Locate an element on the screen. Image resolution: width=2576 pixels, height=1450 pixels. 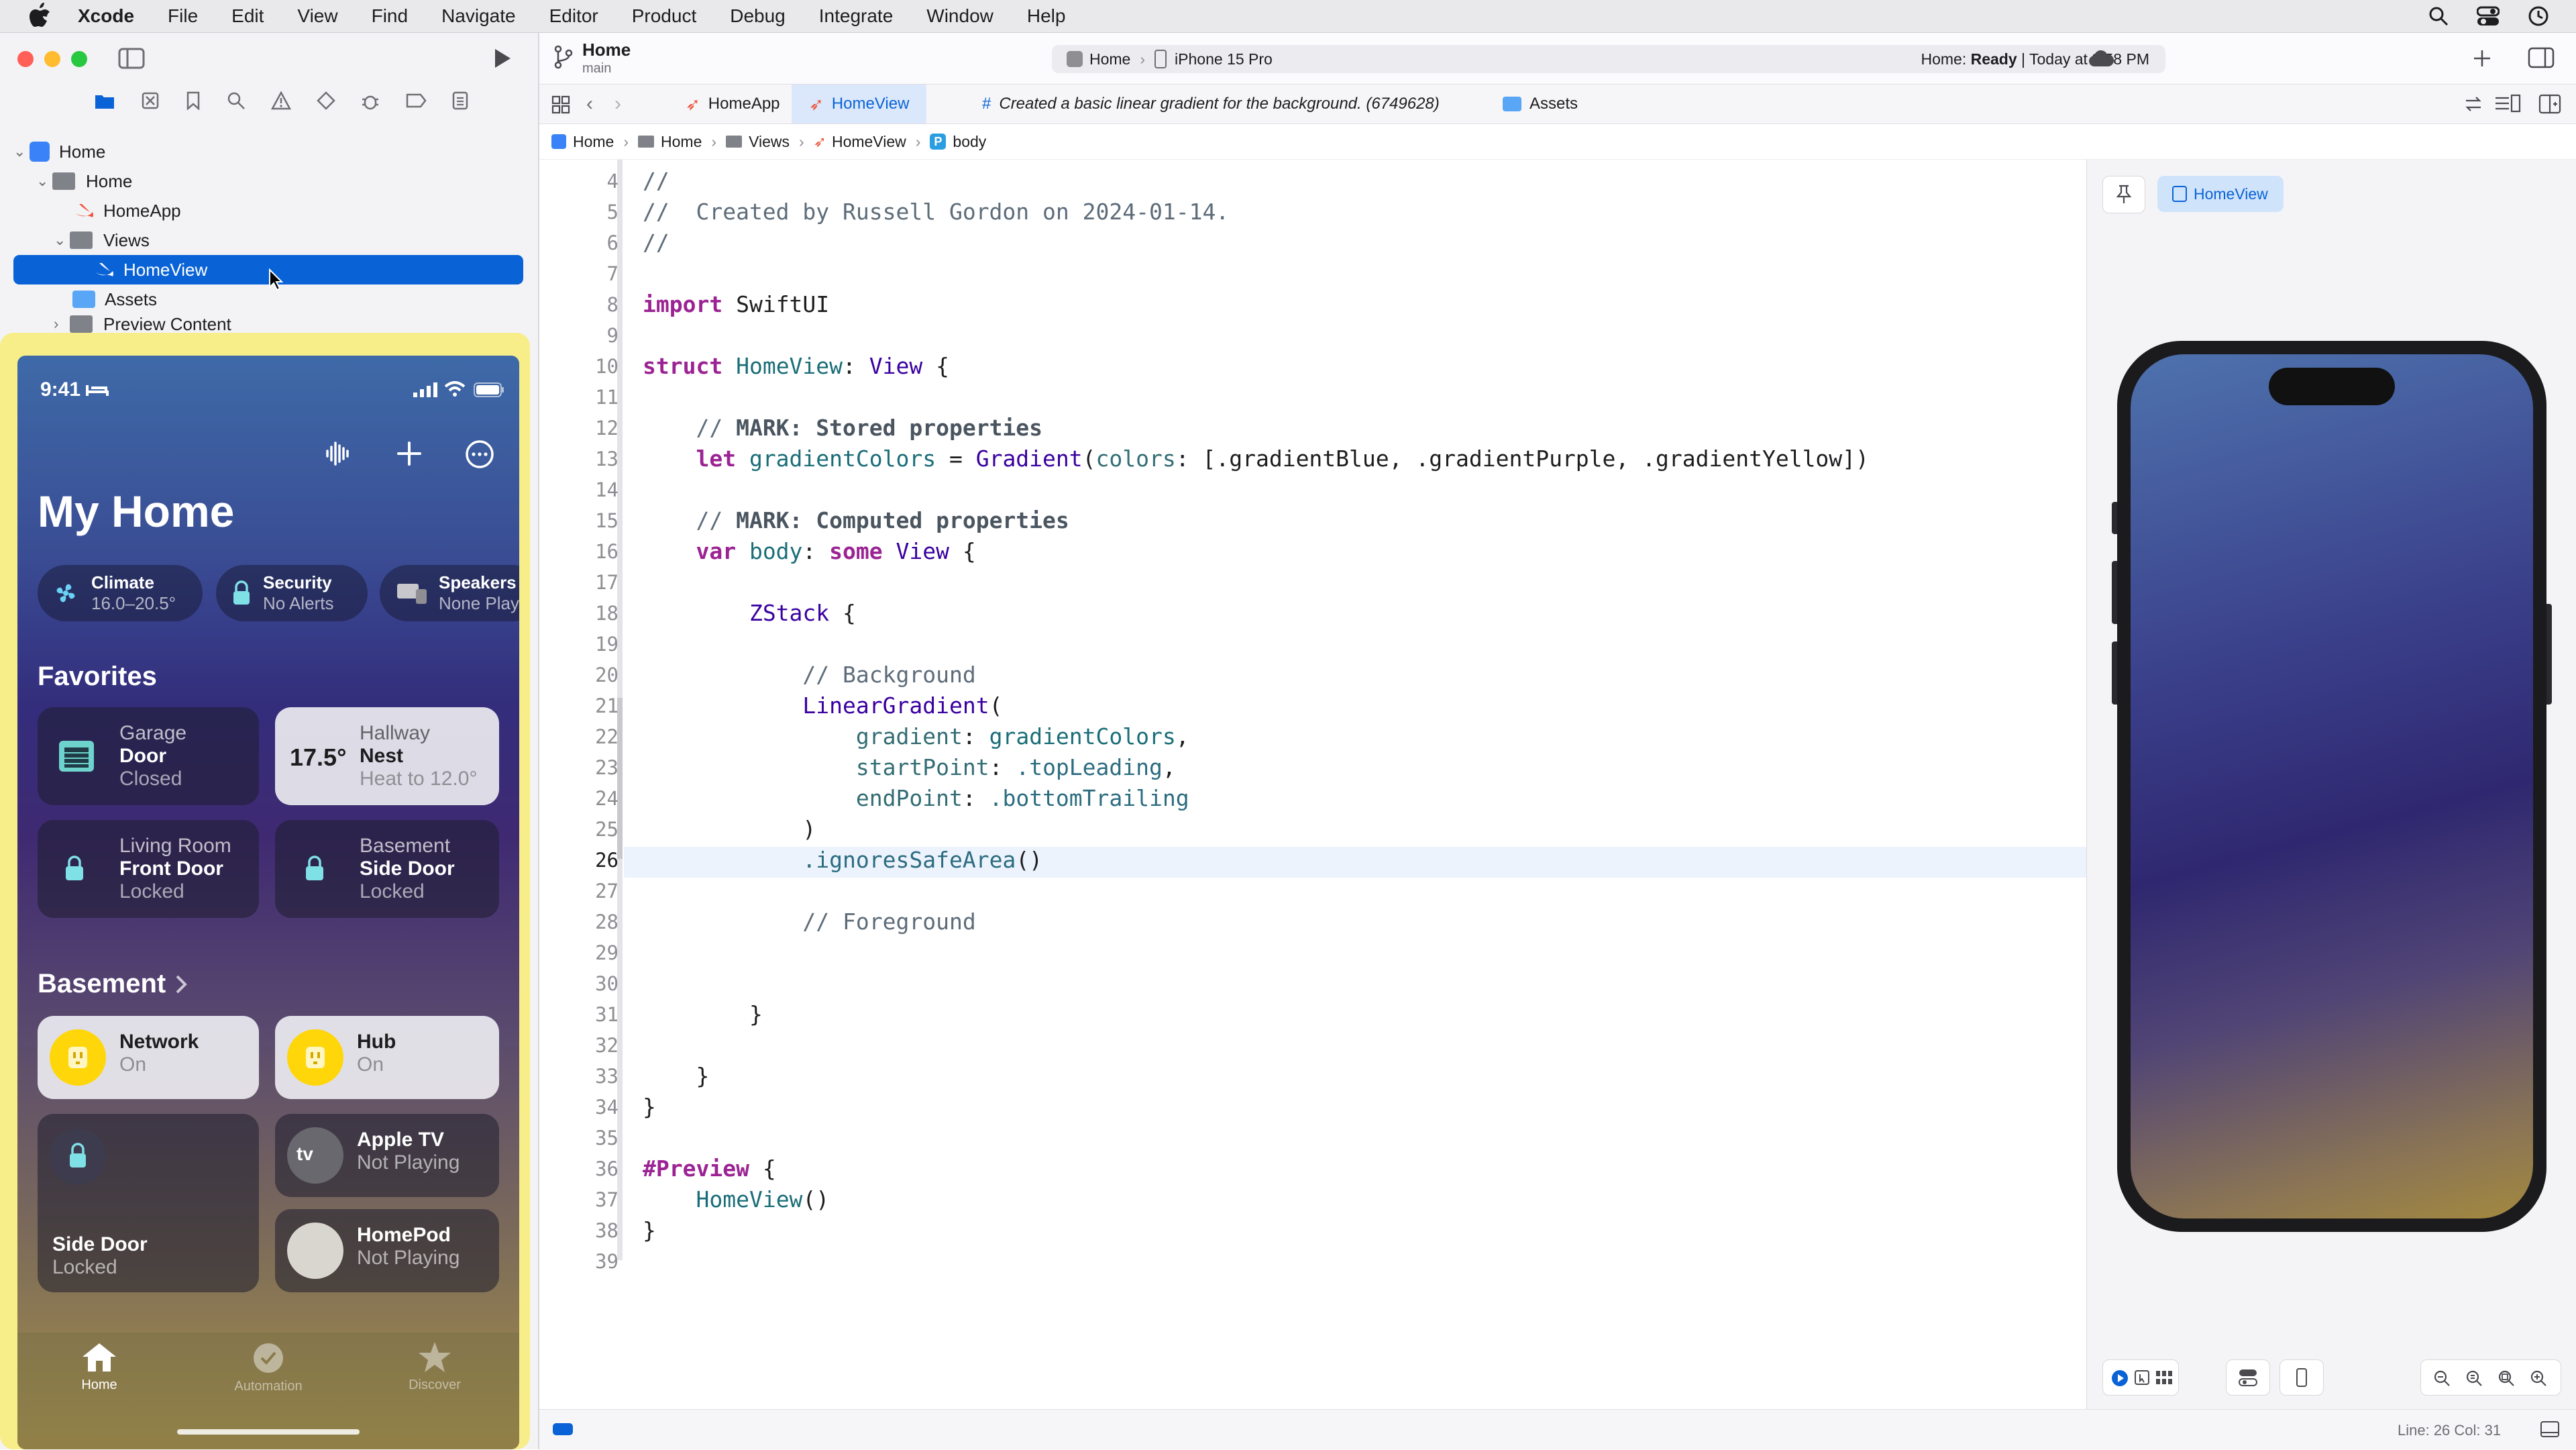
tab-automation: Automation is located at coordinates (268, 1367).